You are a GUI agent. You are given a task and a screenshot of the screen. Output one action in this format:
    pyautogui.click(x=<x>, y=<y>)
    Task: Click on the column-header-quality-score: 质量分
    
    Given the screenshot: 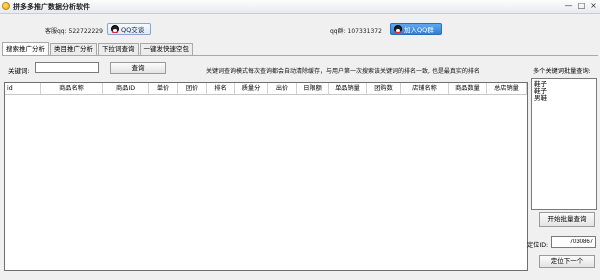 What is the action you would take?
    pyautogui.click(x=251, y=88)
    